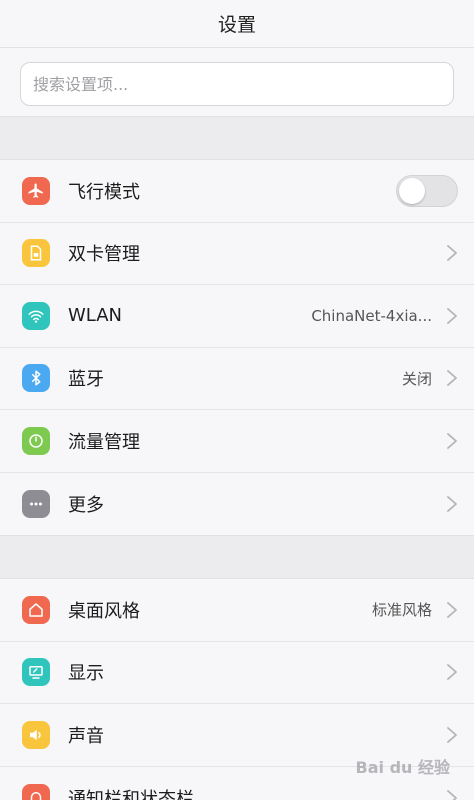  What do you see at coordinates (95, 316) in the screenshot?
I see `settings-row-label: WLAN` at bounding box center [95, 316].